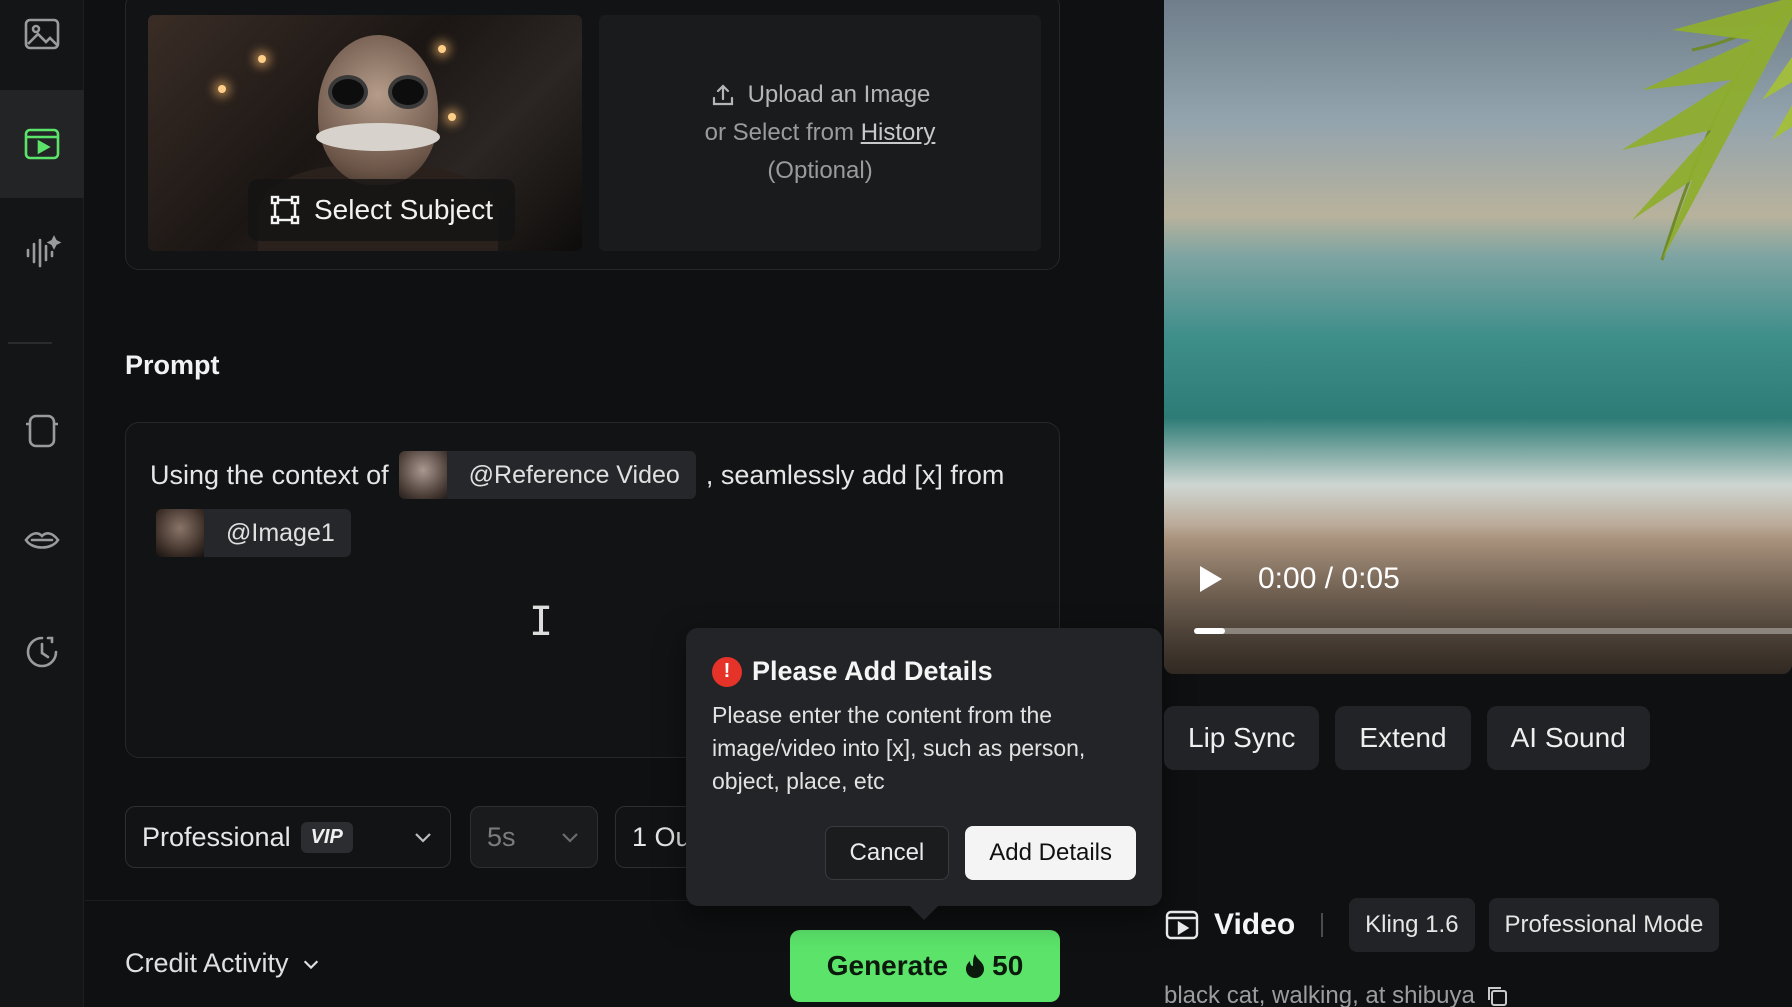 The height and width of the screenshot is (1007, 1792). I want to click on controls-overlay, so click(1478, 599).